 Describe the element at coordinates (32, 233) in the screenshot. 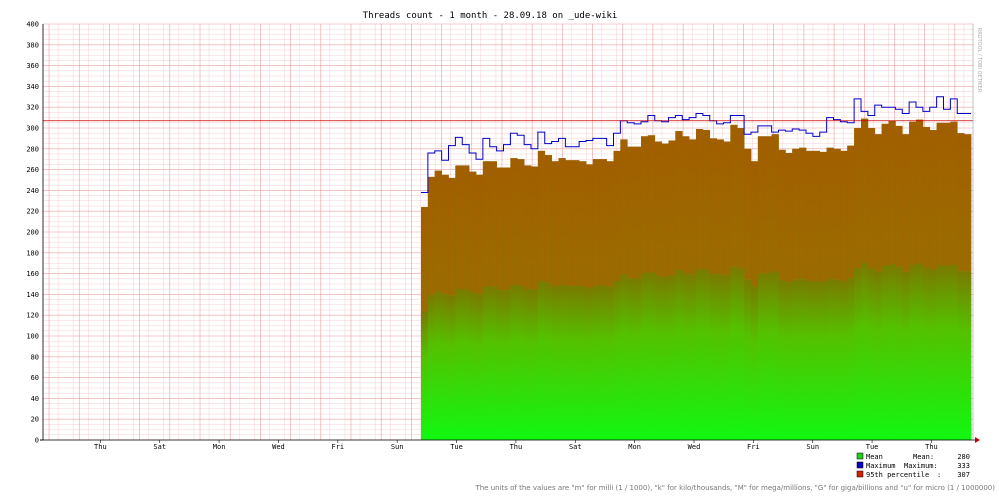

I see `y-tick-label: 200` at that location.